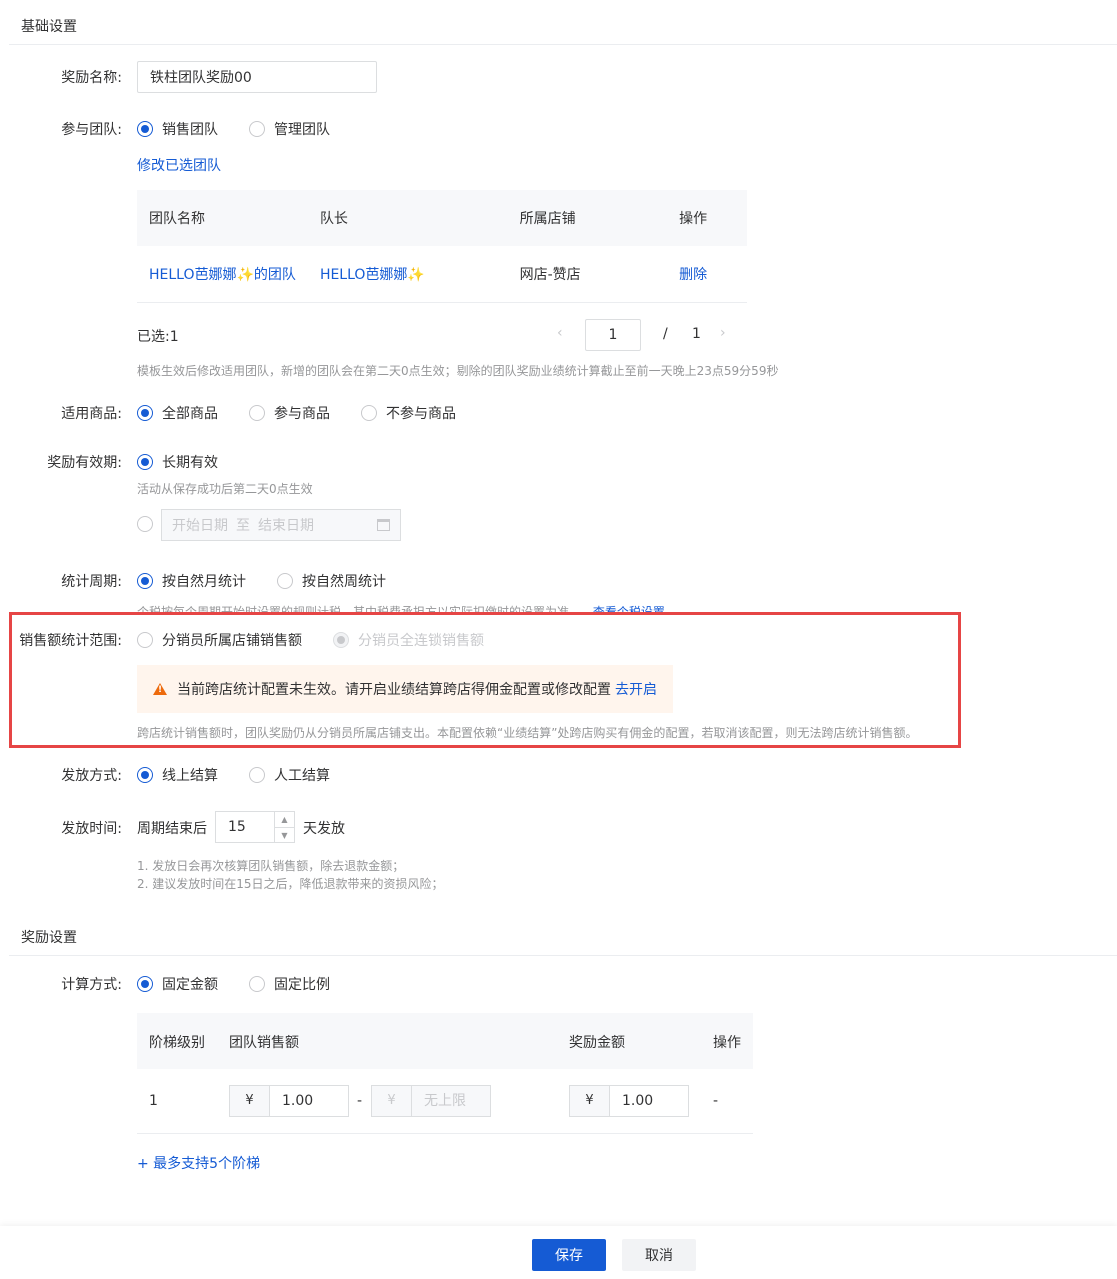 This screenshot has width=1117, height=1279. I want to click on team-table-header-cell: 队长, so click(407, 218).